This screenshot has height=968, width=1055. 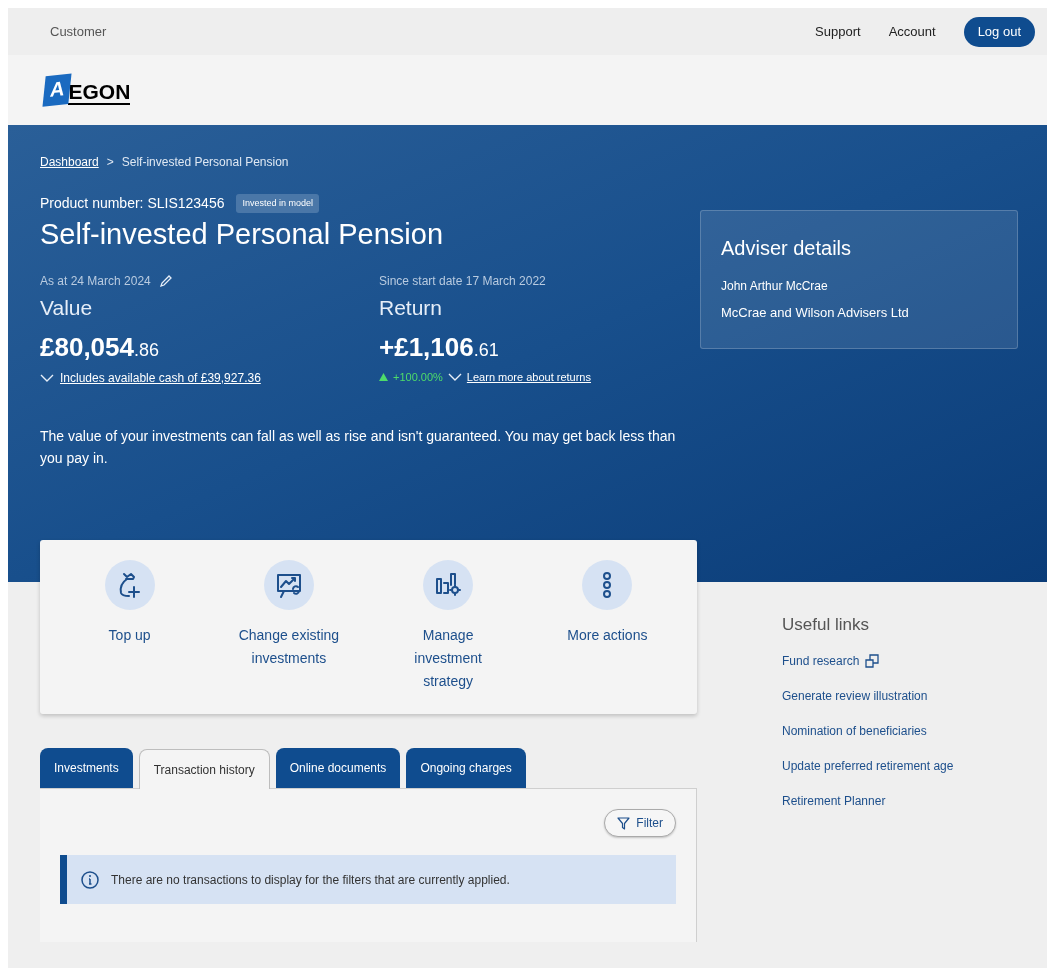 What do you see at coordinates (310, 880) in the screenshot?
I see `notice-text: There are no transactions to display for the filters that are currently applied.` at bounding box center [310, 880].